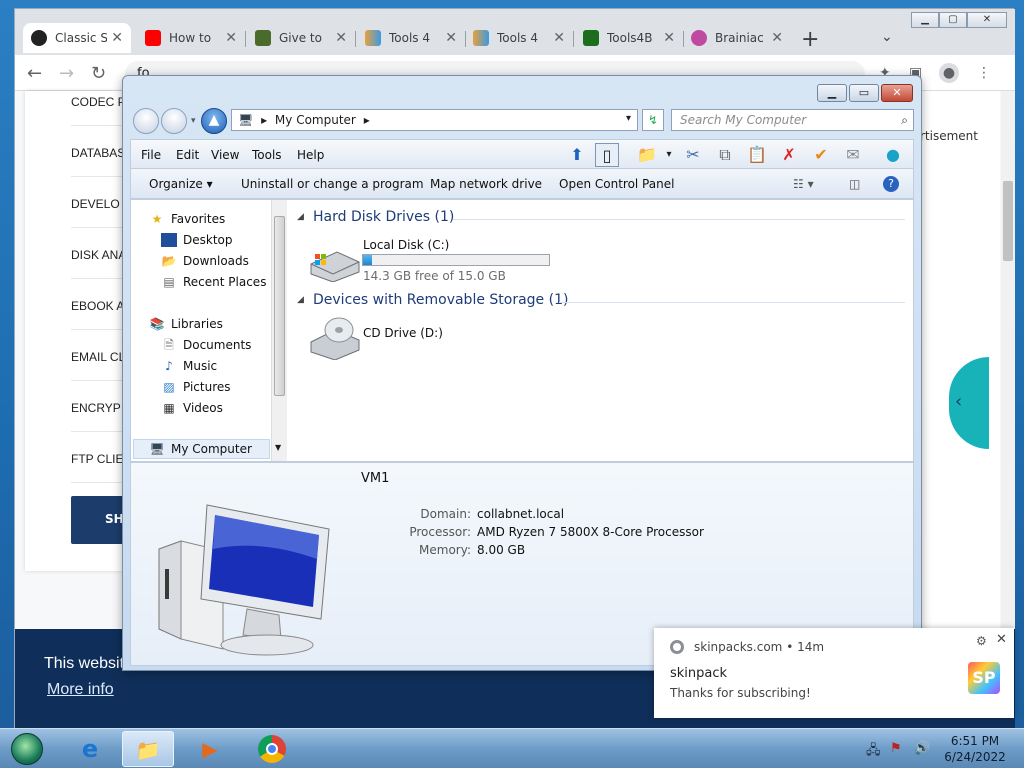  What do you see at coordinates (607, 155) in the screenshot?
I see `folders-pane-icon: ▯` at bounding box center [607, 155].